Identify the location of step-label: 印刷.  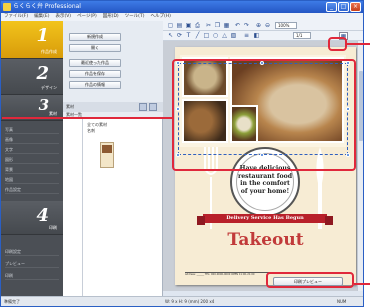
(53, 227).